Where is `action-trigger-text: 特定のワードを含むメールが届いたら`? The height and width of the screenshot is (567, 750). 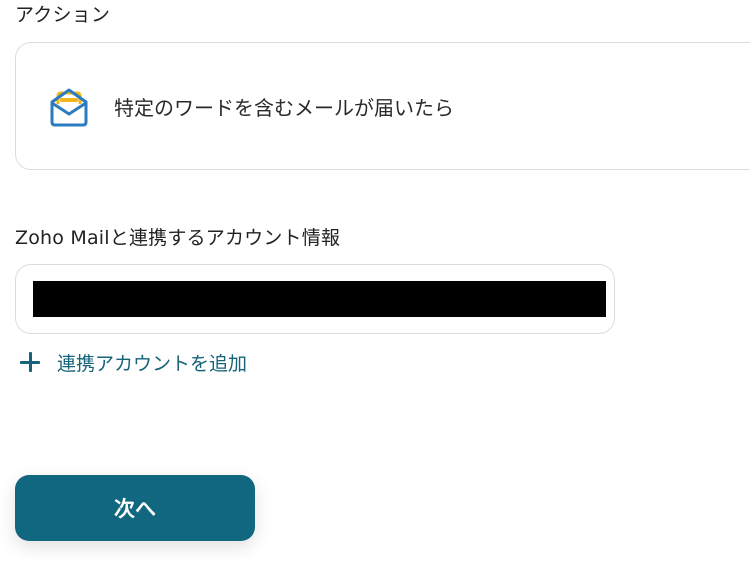
action-trigger-text: 特定のワードを含むメールが届いたら is located at coordinates (284, 108).